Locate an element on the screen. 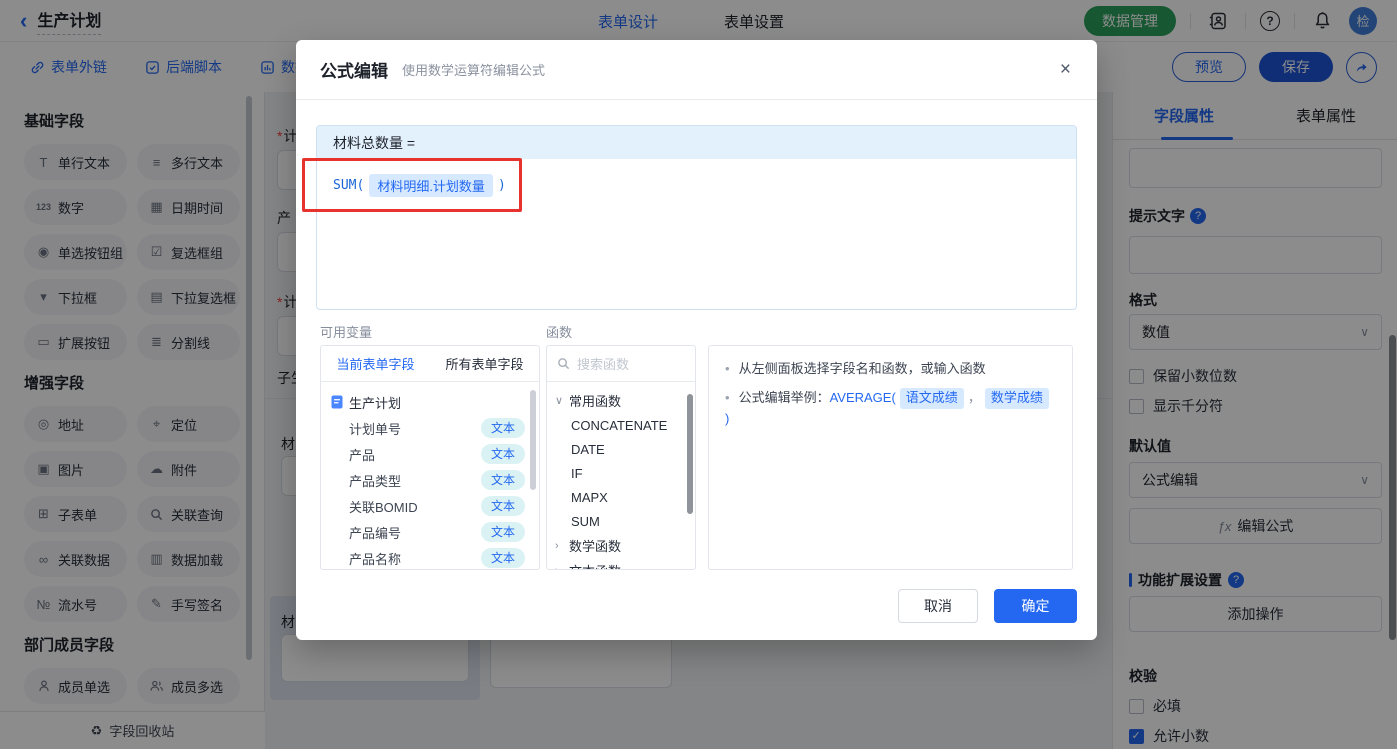 This screenshot has height=749, width=1397. chevron-down-icon: ∨ is located at coordinates (559, 401).